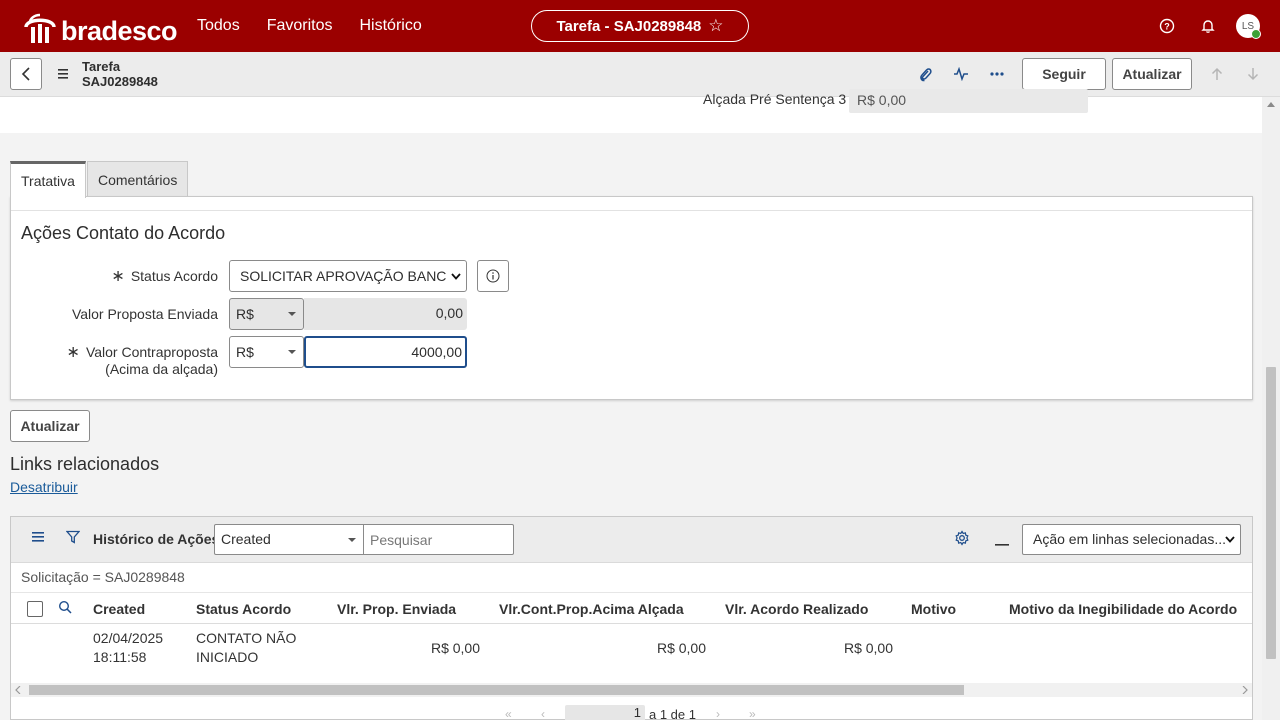 The width and height of the screenshot is (1280, 720). I want to click on bradesco-logo: bradesco, so click(100, 28).